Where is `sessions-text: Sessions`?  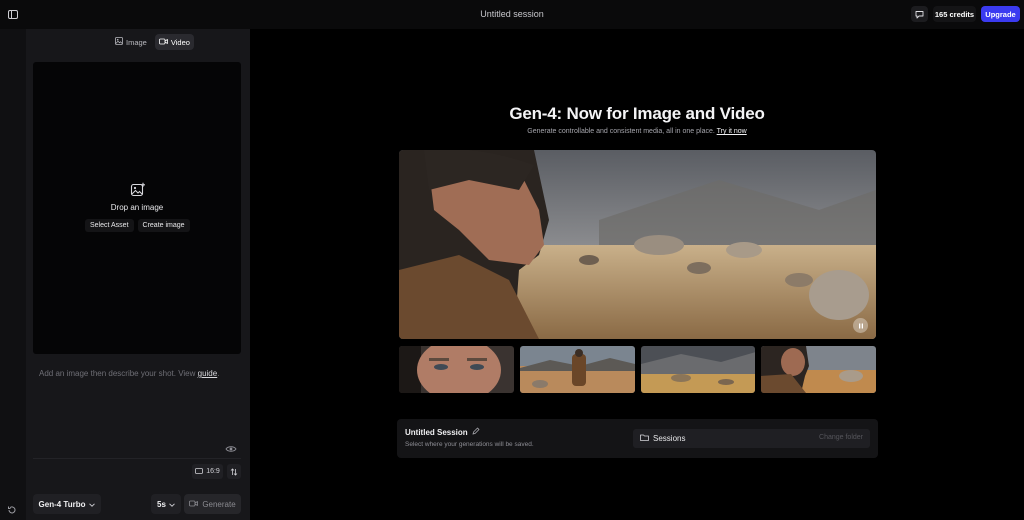 sessions-text: Sessions is located at coordinates (669, 438).